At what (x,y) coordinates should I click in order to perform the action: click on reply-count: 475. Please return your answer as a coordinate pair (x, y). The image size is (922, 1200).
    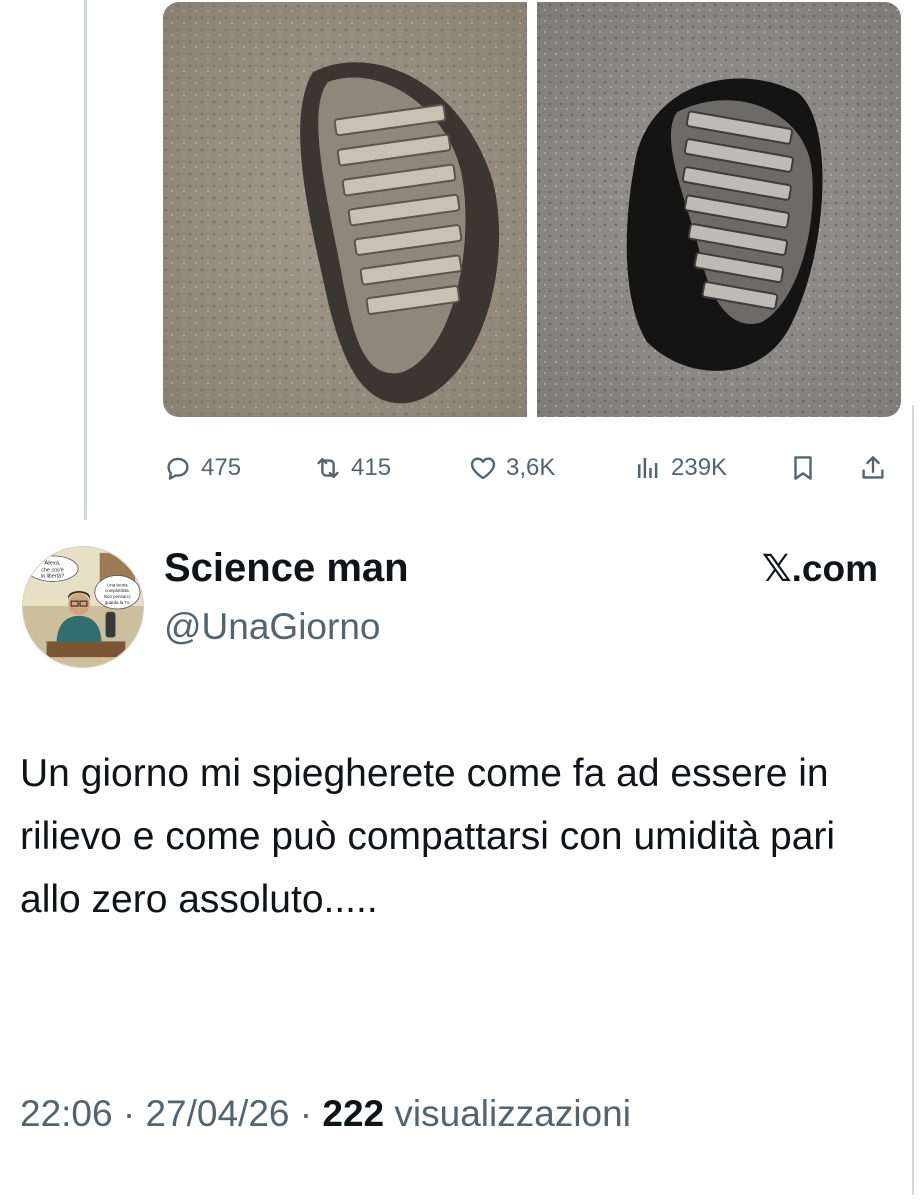
    Looking at the image, I should click on (221, 467).